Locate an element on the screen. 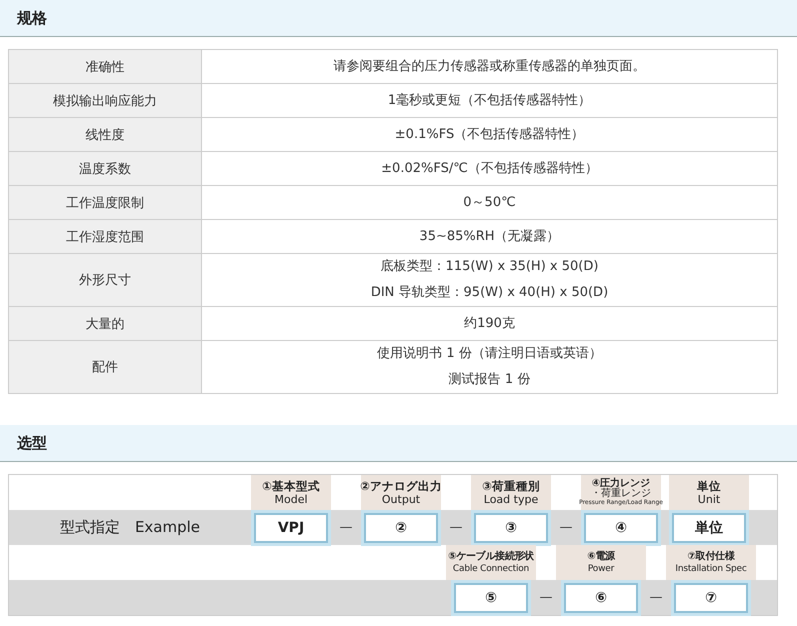 Image resolution: width=797 pixels, height=626 pixels. spec-value-cell: 请参阅要组合的压力传感器或称重传感器的单独页面。 is located at coordinates (490, 67).